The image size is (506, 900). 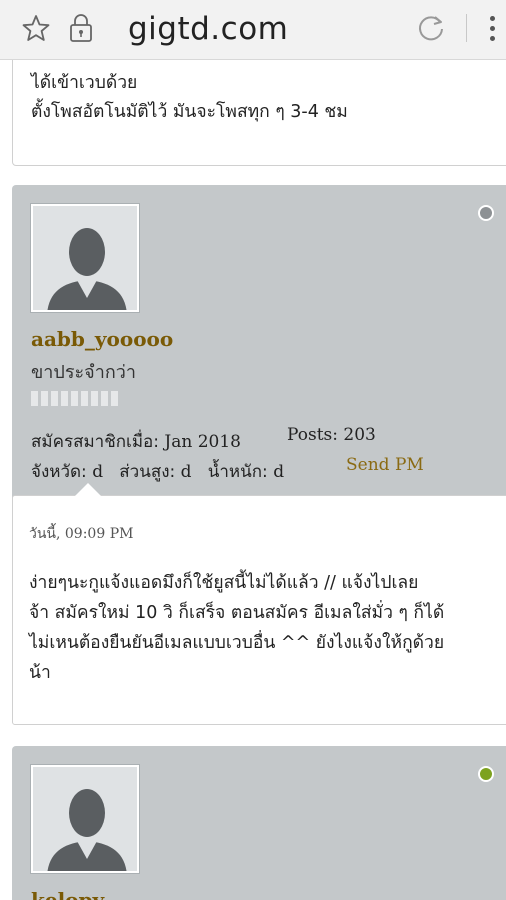 What do you see at coordinates (81, 30) in the screenshot?
I see `lock-icon` at bounding box center [81, 30].